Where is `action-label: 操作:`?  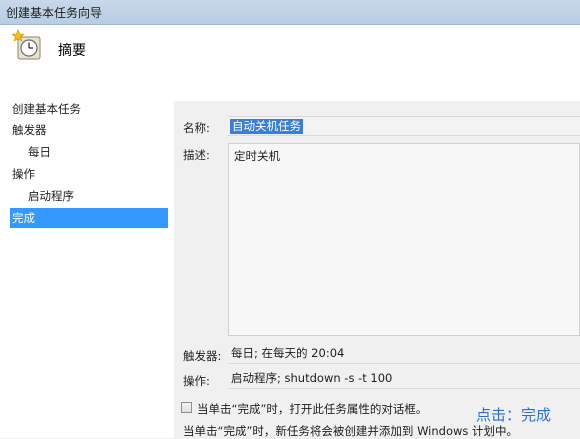 action-label: 操作: is located at coordinates (196, 381).